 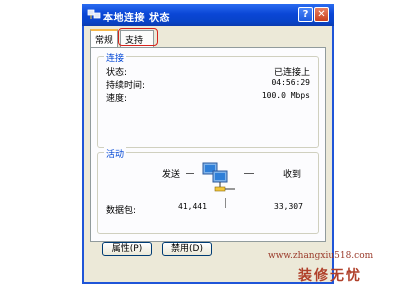 I want to click on network-connection-icon, so click(x=94, y=14).